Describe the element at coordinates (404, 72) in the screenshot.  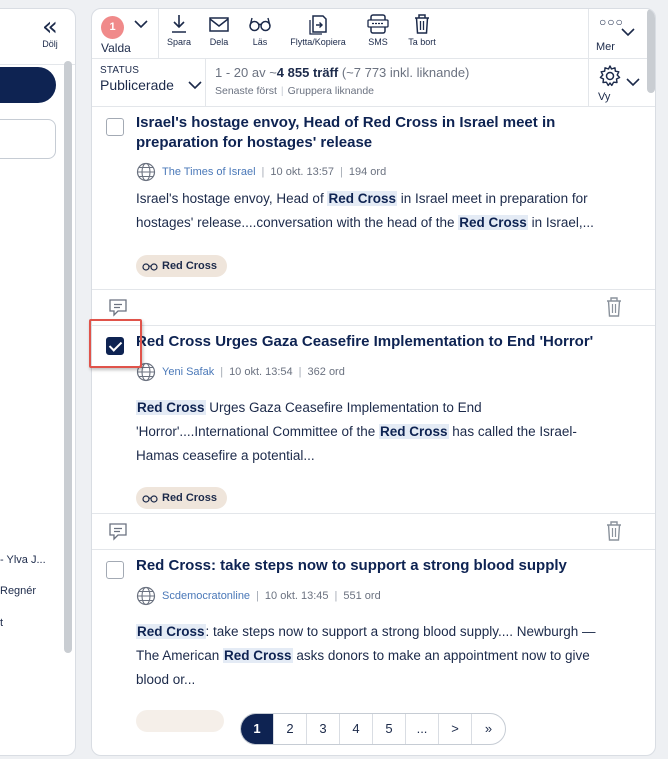
I see `count-suffix: (~7 773 inkl. liknande)` at that location.